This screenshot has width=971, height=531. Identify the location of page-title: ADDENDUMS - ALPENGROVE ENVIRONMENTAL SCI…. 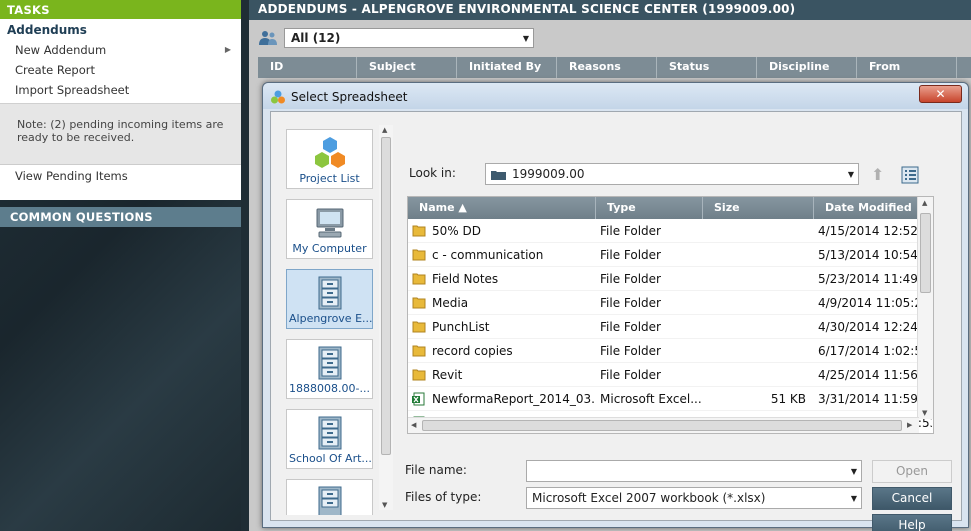
(610, 10).